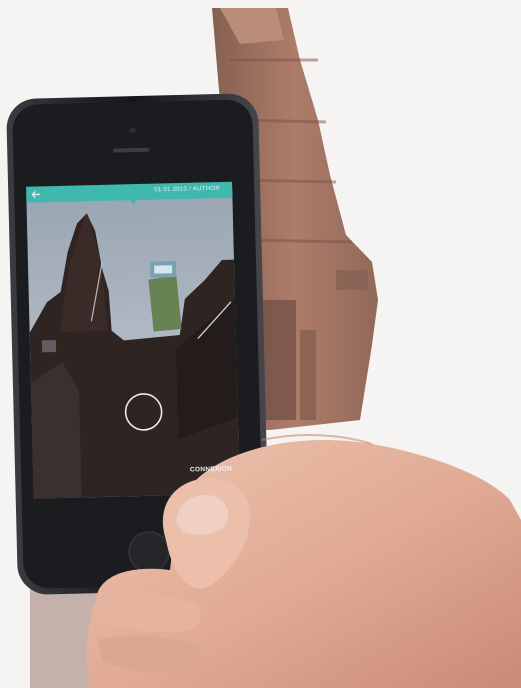 This screenshot has width=521, height=688. What do you see at coordinates (149, 552) in the screenshot?
I see `home-button` at bounding box center [149, 552].